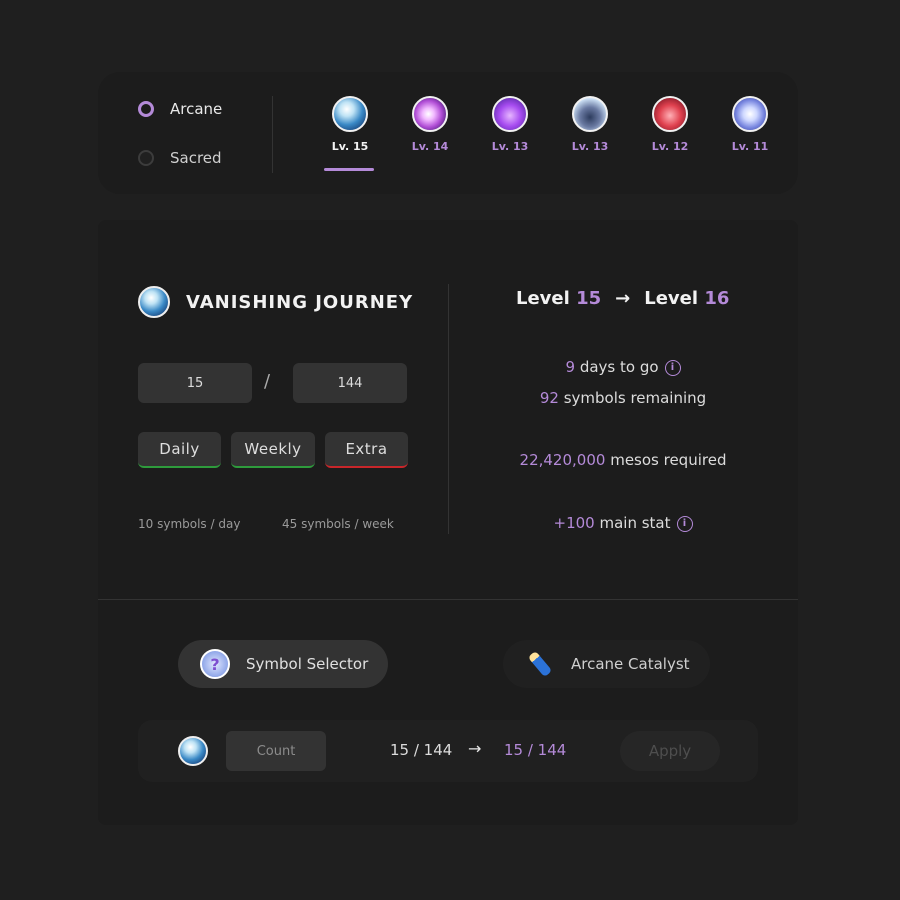 The image size is (900, 900). Describe the element at coordinates (590, 114) in the screenshot. I see `arcana-icon` at that location.